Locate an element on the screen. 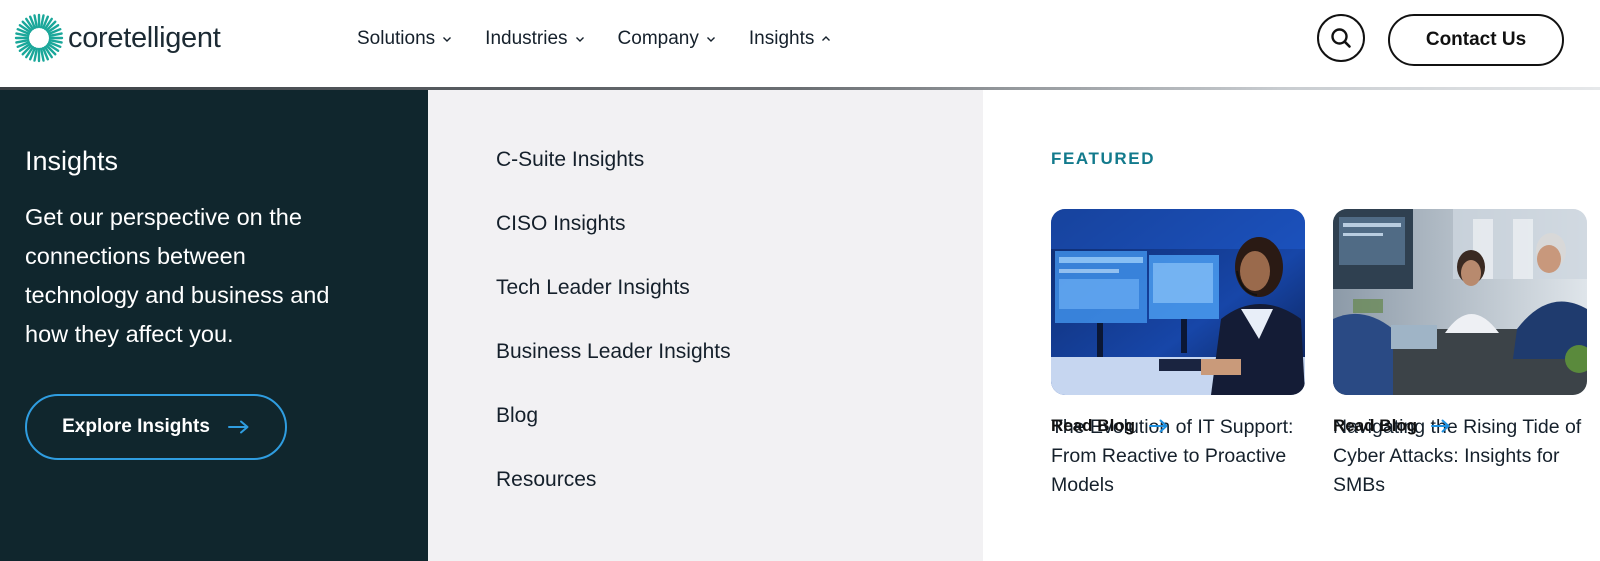  chevron-up-icon is located at coordinates (826, 38).